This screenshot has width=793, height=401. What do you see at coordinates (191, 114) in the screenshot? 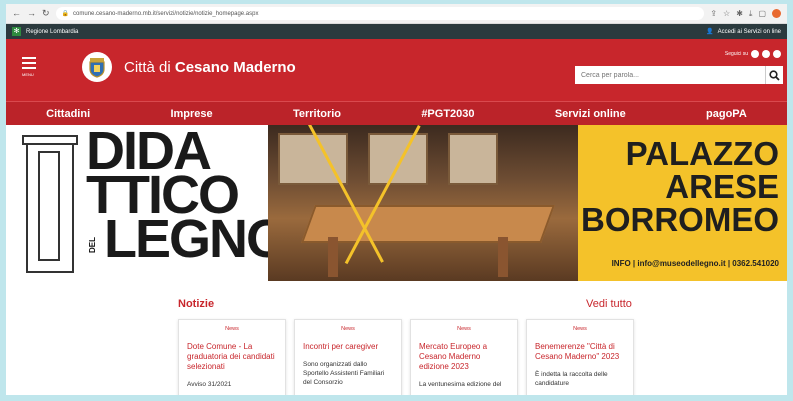
I see `nav-item-imprese: Imprese` at bounding box center [191, 114].